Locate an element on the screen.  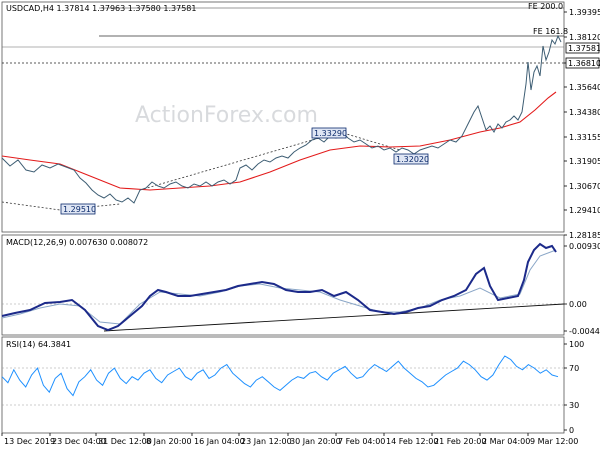
rsi-y-axis: 100 70 30 0 is located at coordinates (574, 387).